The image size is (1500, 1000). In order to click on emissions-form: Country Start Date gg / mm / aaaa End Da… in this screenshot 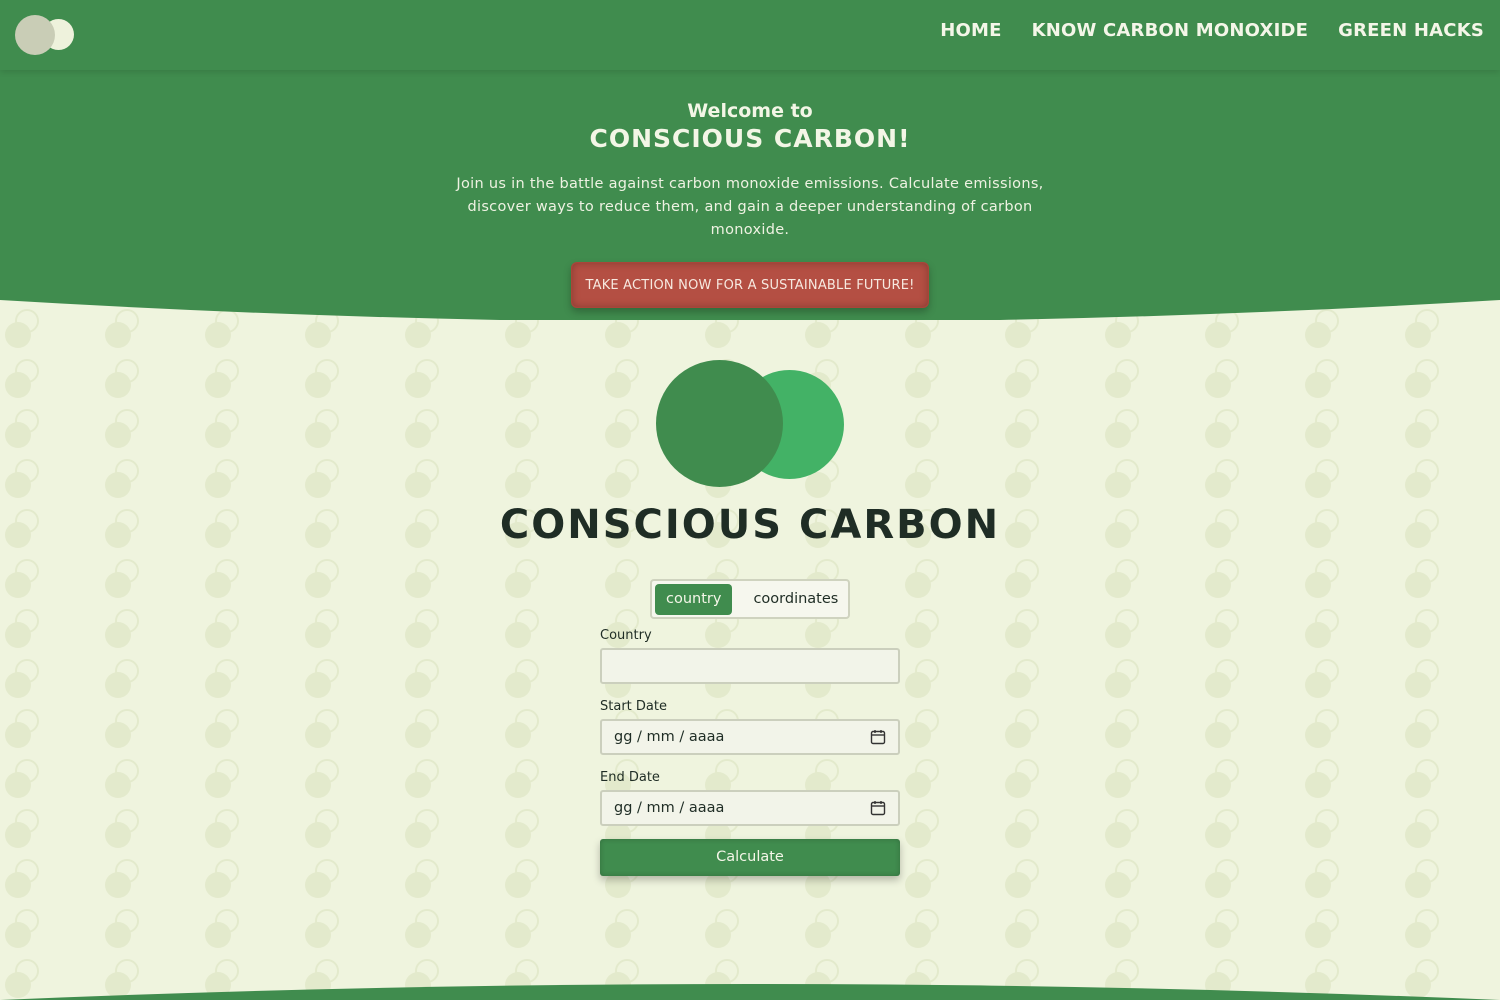, I will do `click(750, 752)`.